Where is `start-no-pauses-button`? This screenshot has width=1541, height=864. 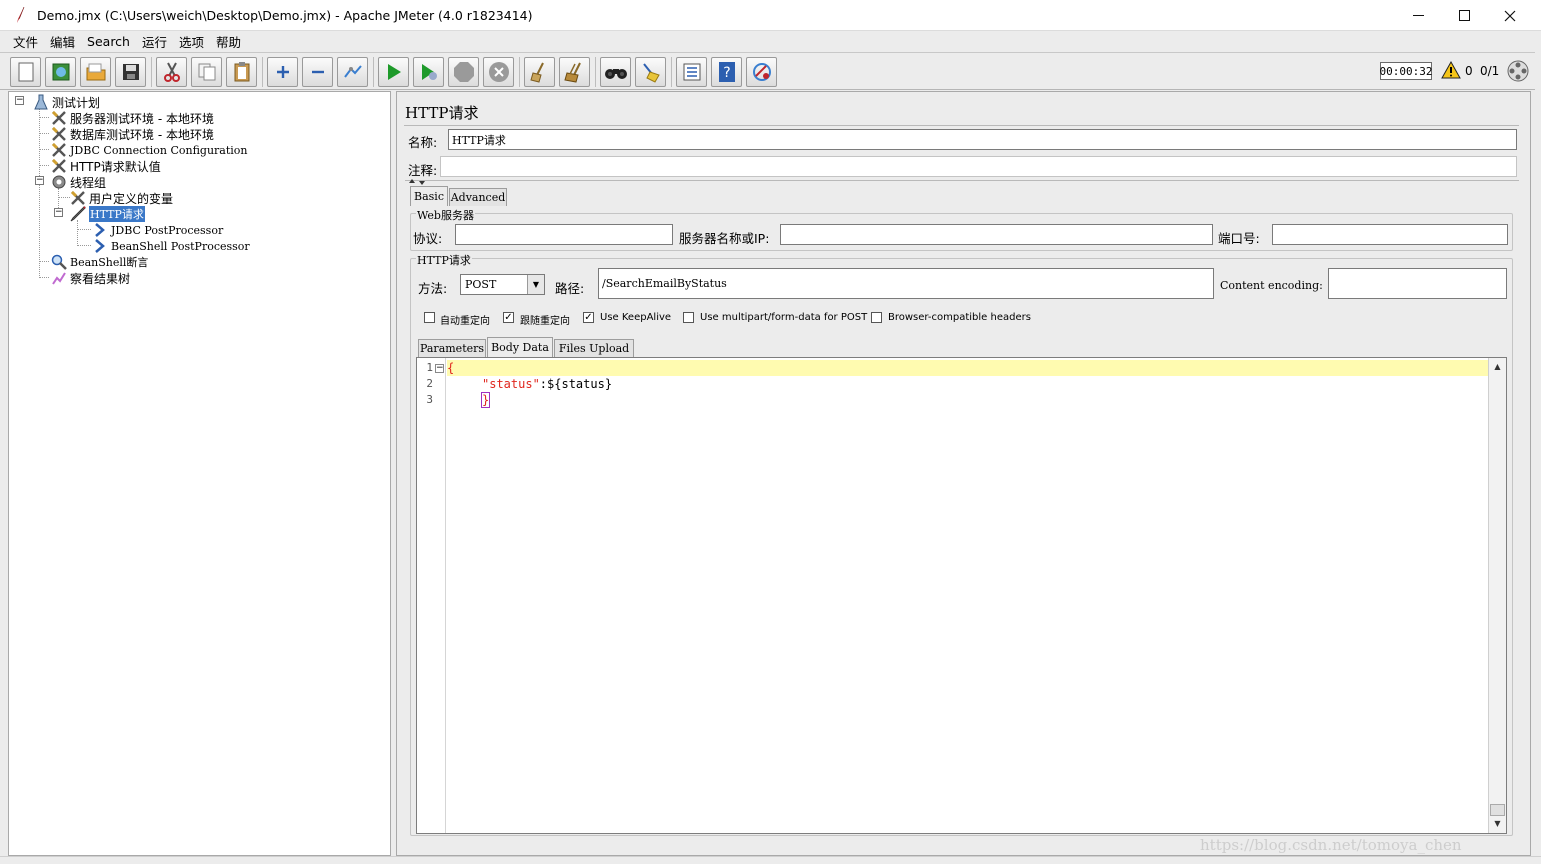 start-no-pauses-button is located at coordinates (428, 72).